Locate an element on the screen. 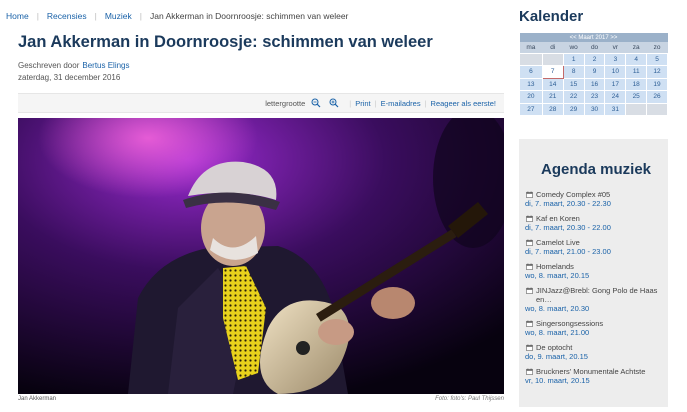  calendar-day: 18 is located at coordinates (636, 84).